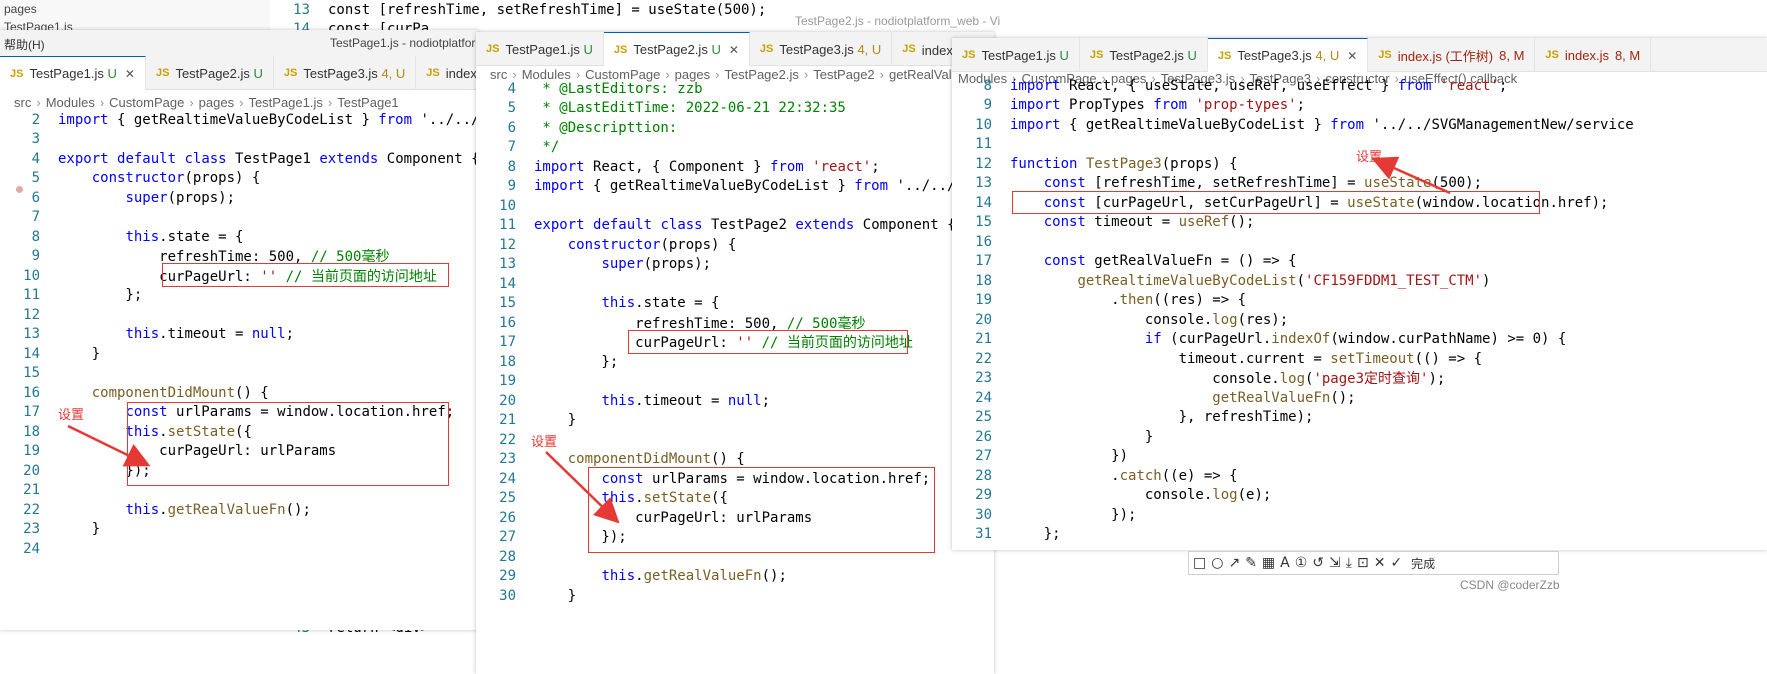 This screenshot has width=1767, height=674. I want to click on code-line: 15 this.state = {, so click(735, 304).